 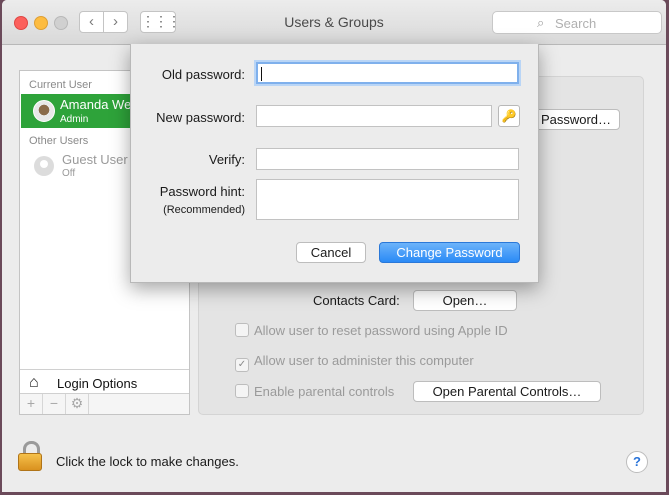 What do you see at coordinates (509, 116) in the screenshot?
I see `password-assistant-key-icon: 🔑` at bounding box center [509, 116].